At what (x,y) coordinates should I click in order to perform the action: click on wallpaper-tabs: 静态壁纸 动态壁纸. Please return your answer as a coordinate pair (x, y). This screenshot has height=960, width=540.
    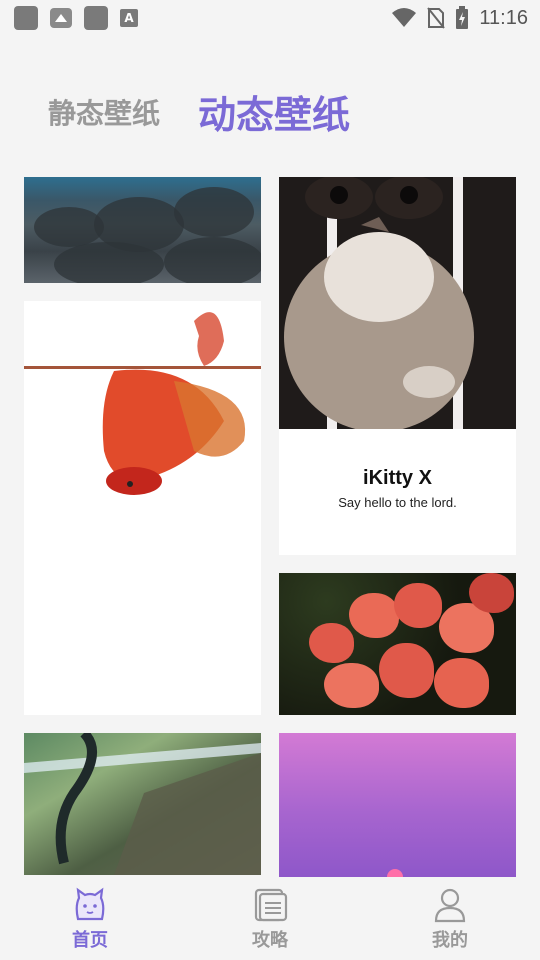
    Looking at the image, I should click on (199, 111).